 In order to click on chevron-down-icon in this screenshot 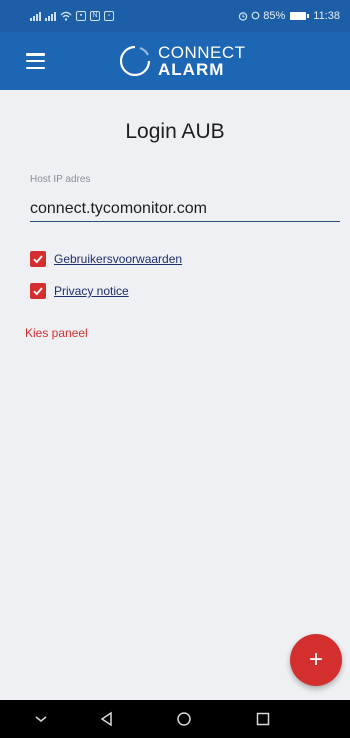, I will do `click(41, 719)`.